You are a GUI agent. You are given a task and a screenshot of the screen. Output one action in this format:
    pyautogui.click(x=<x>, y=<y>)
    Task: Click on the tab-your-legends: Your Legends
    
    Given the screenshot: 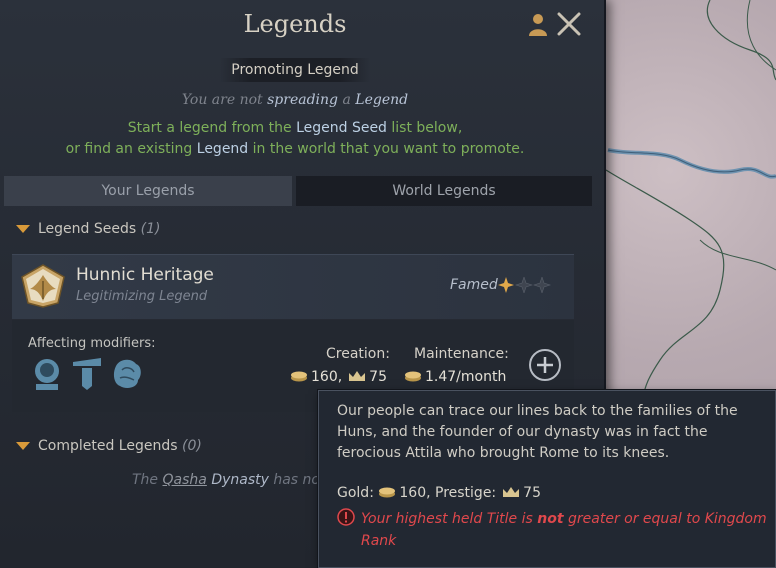 What is the action you would take?
    pyautogui.click(x=148, y=191)
    